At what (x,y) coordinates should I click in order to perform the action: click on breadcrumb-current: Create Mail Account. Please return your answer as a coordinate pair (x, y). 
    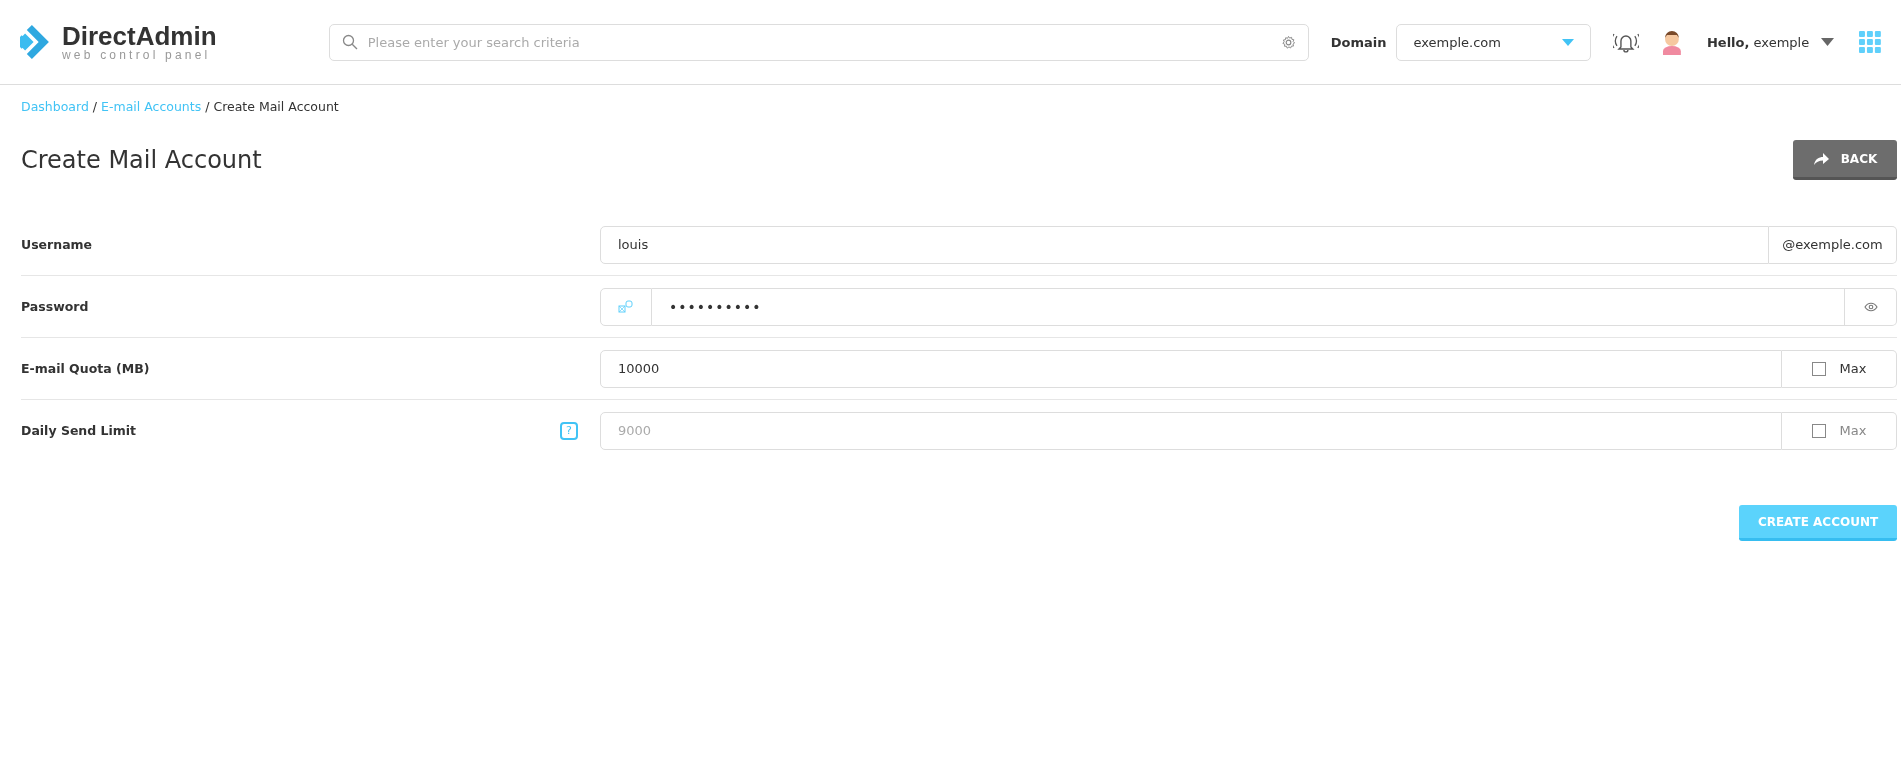
    Looking at the image, I should click on (276, 106).